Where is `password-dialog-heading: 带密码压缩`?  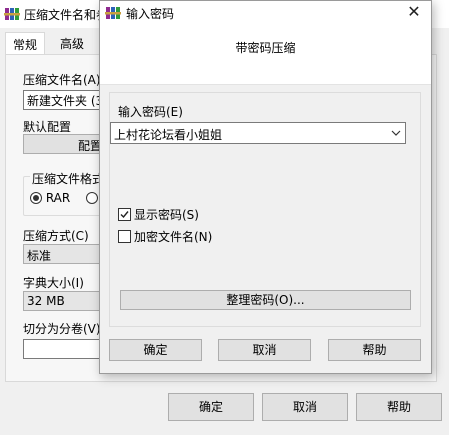
password-dialog-heading: 带密码压缩 is located at coordinates (265, 48).